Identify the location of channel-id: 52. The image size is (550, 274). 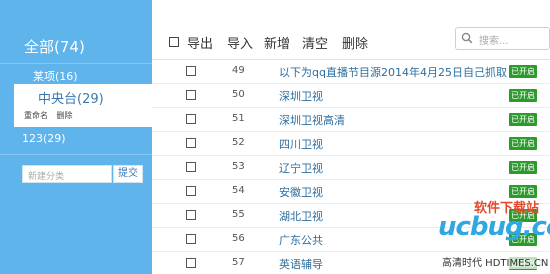
(238, 142).